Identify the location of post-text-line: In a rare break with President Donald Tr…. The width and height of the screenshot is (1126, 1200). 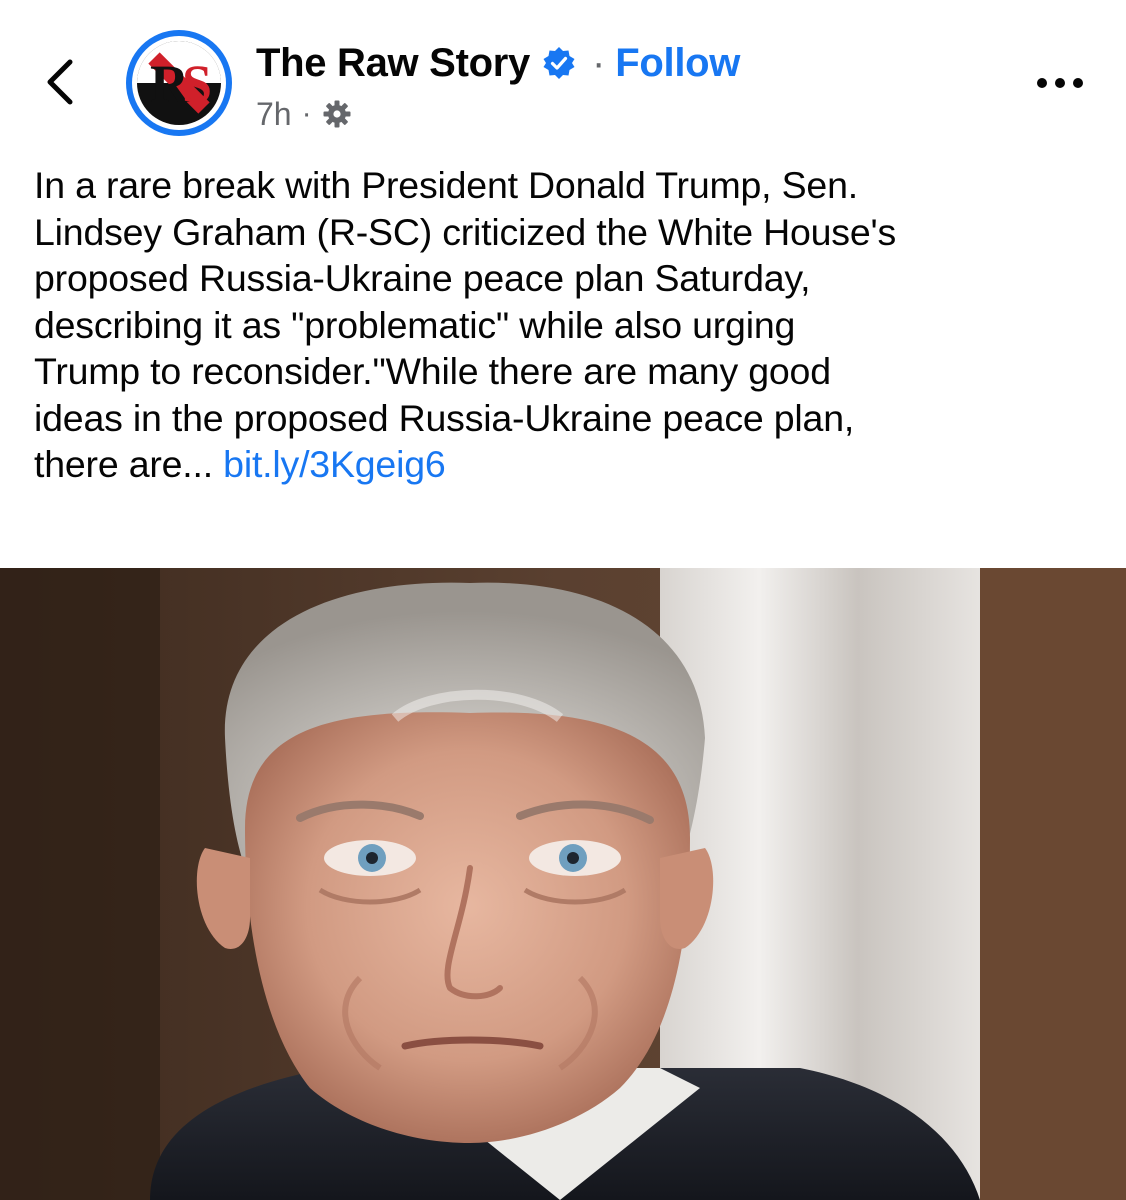
(446, 185).